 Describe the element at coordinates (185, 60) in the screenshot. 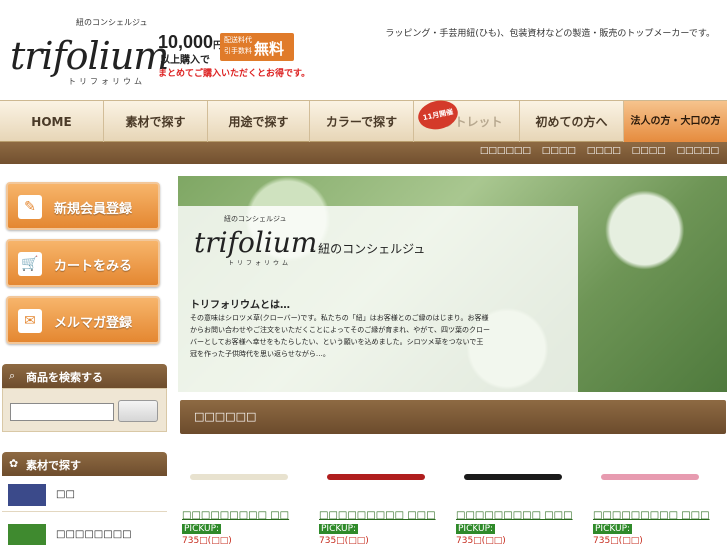

I see `promo-sub: 以上購入で` at that location.